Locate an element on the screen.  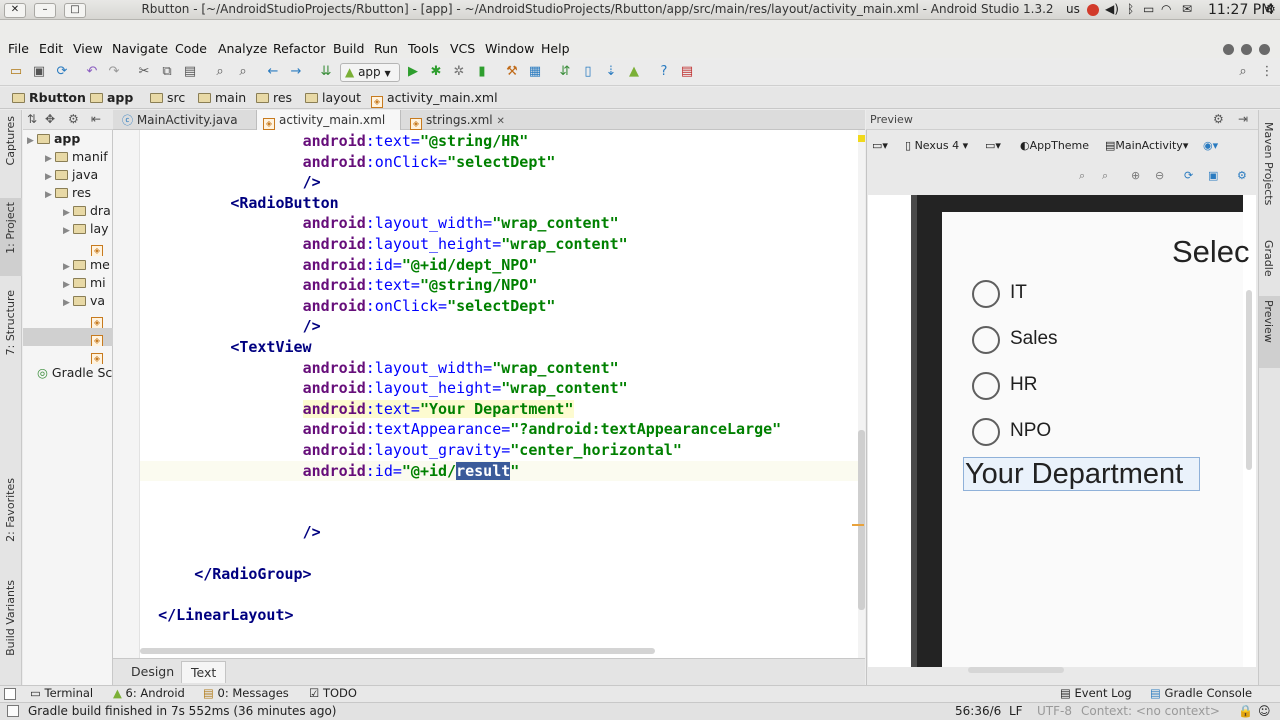
help-icon: ? is located at coordinates (664, 72).